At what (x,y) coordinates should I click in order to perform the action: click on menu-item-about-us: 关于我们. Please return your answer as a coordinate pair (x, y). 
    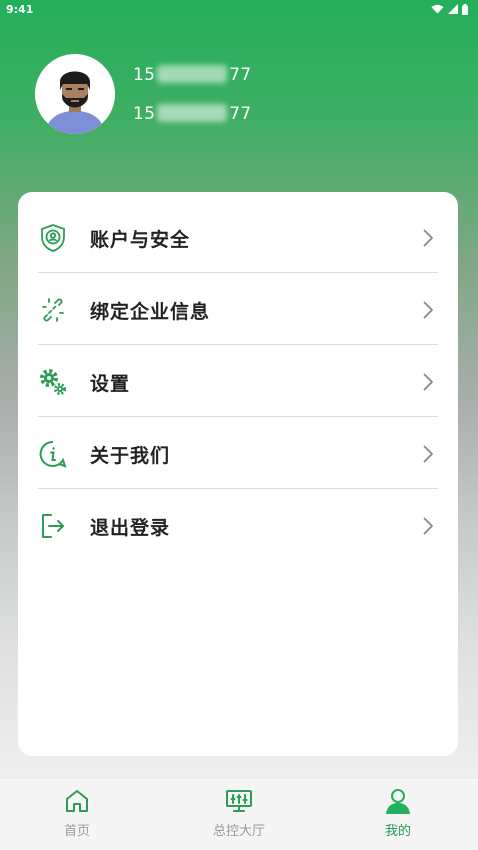
    Looking at the image, I should click on (238, 454).